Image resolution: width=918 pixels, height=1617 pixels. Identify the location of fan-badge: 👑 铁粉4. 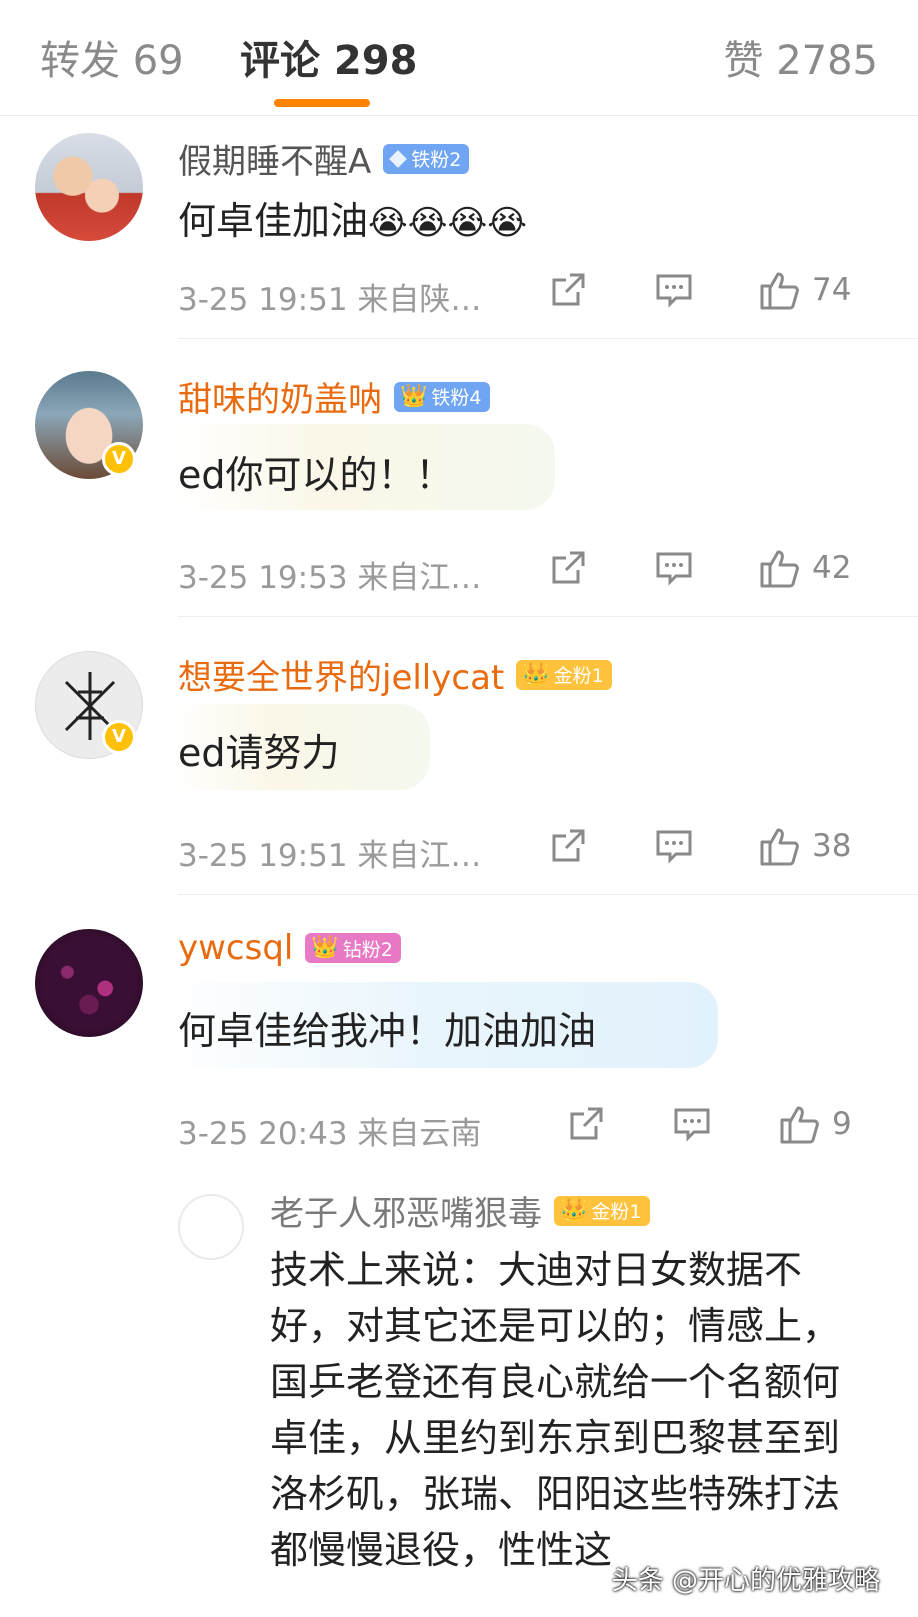
(442, 396).